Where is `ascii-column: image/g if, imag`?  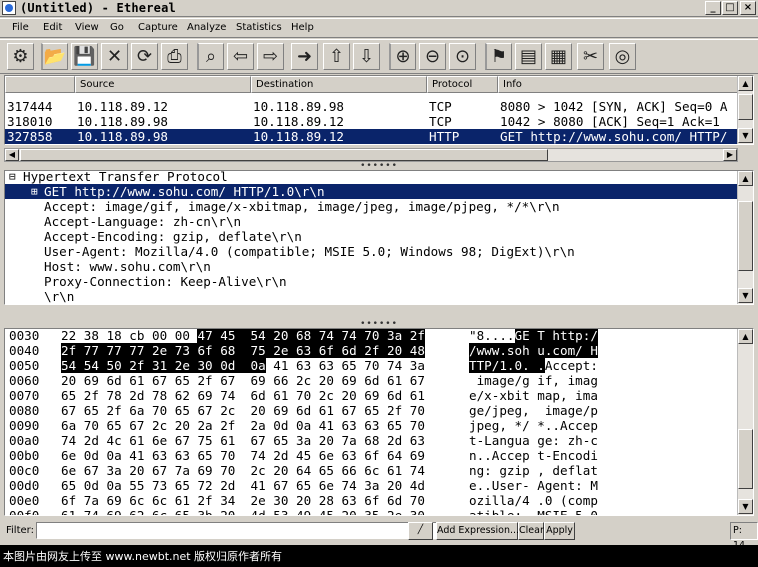
ascii-column: image/g if, imag is located at coordinates (533, 380).